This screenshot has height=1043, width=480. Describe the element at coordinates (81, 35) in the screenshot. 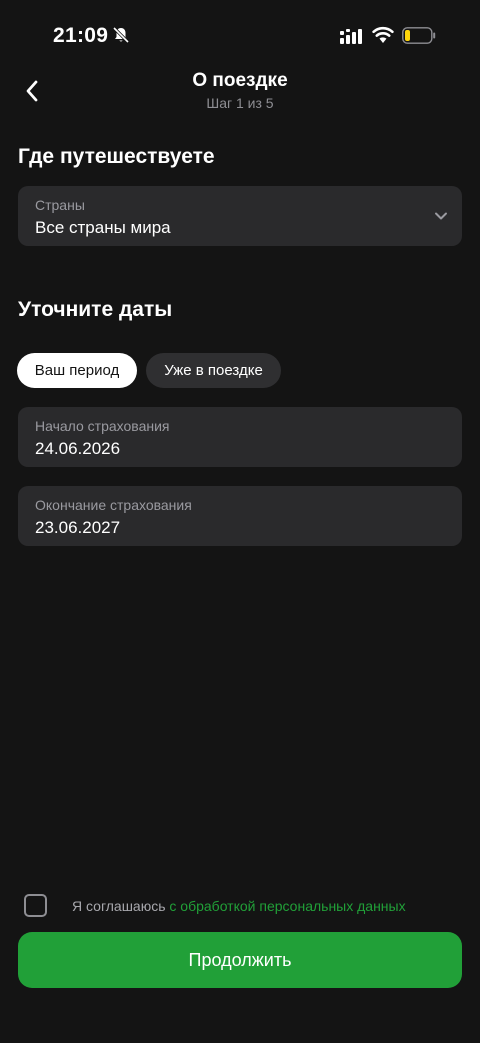

I see `status-time: 21:09` at that location.